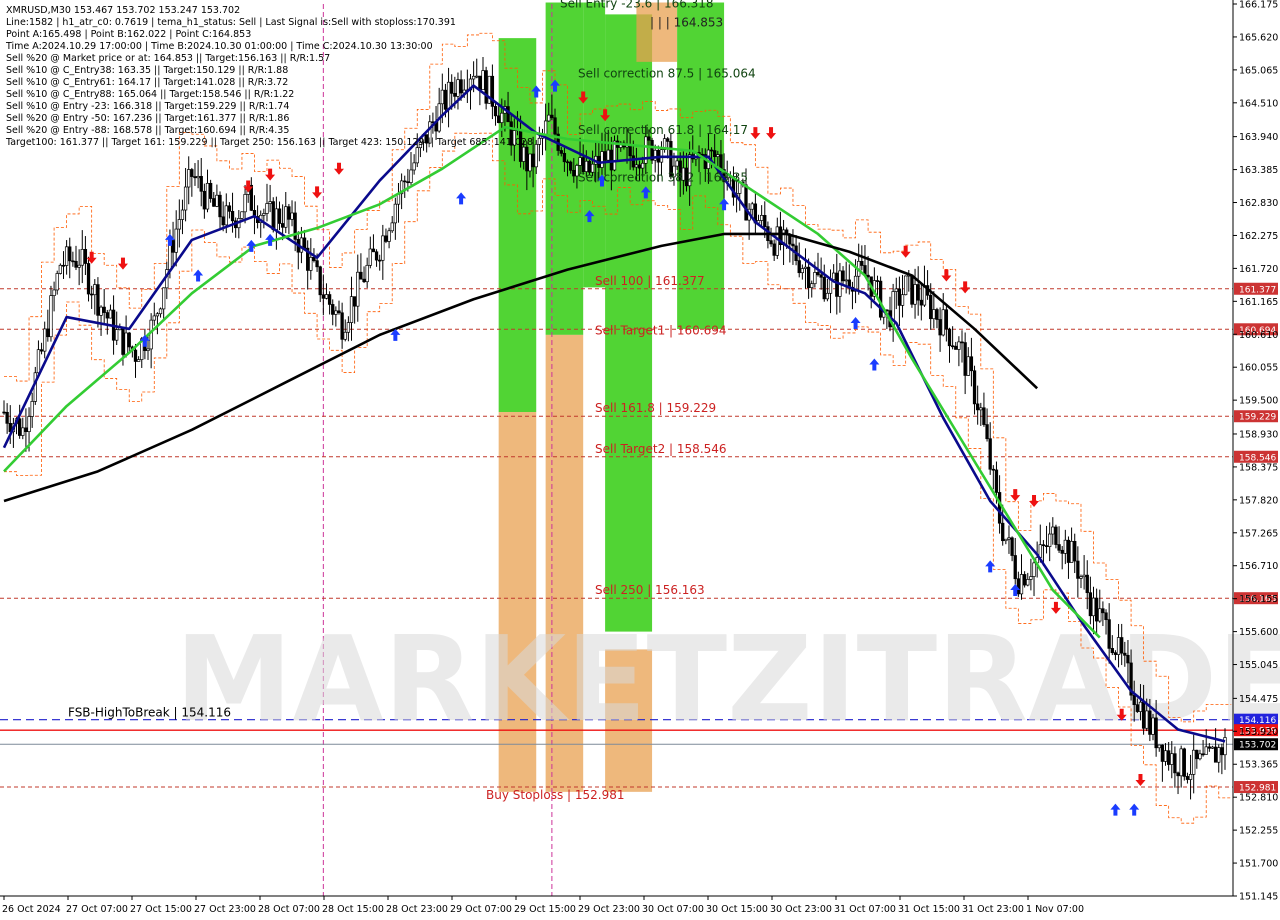  I want to click on y-tick-label-5: 163.385, so click(1258, 170).